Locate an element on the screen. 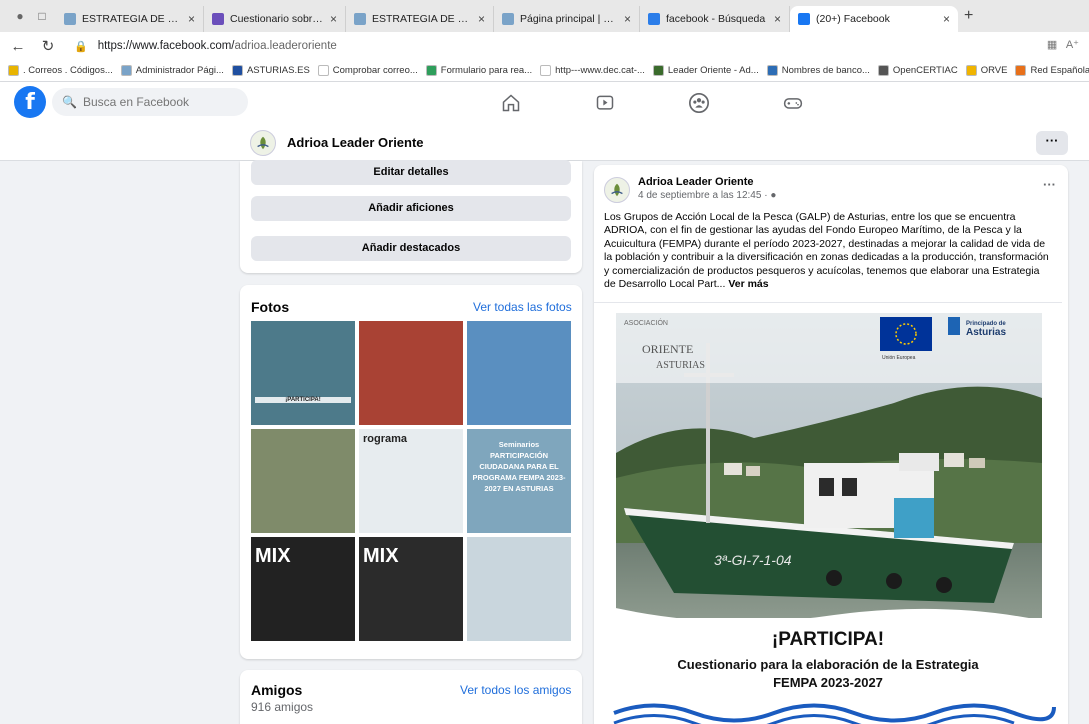 This screenshot has width=1089, height=724. org-label-top: ASOCIACIÓN is located at coordinates (646, 322).